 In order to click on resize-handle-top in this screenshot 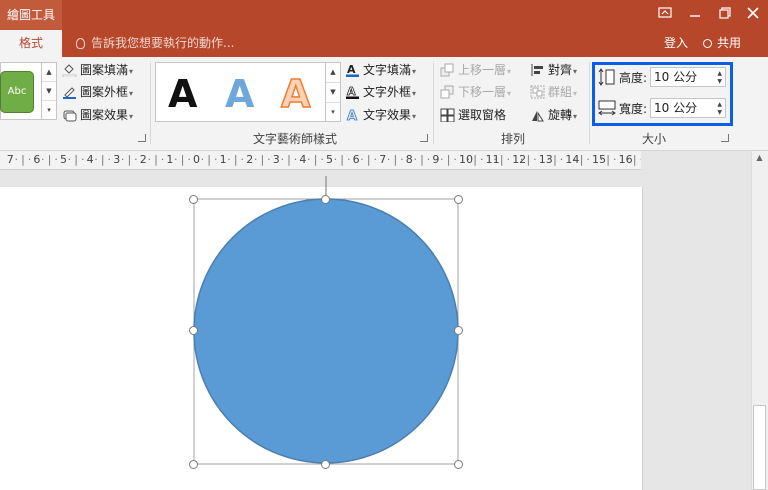, I will do `click(325, 199)`.